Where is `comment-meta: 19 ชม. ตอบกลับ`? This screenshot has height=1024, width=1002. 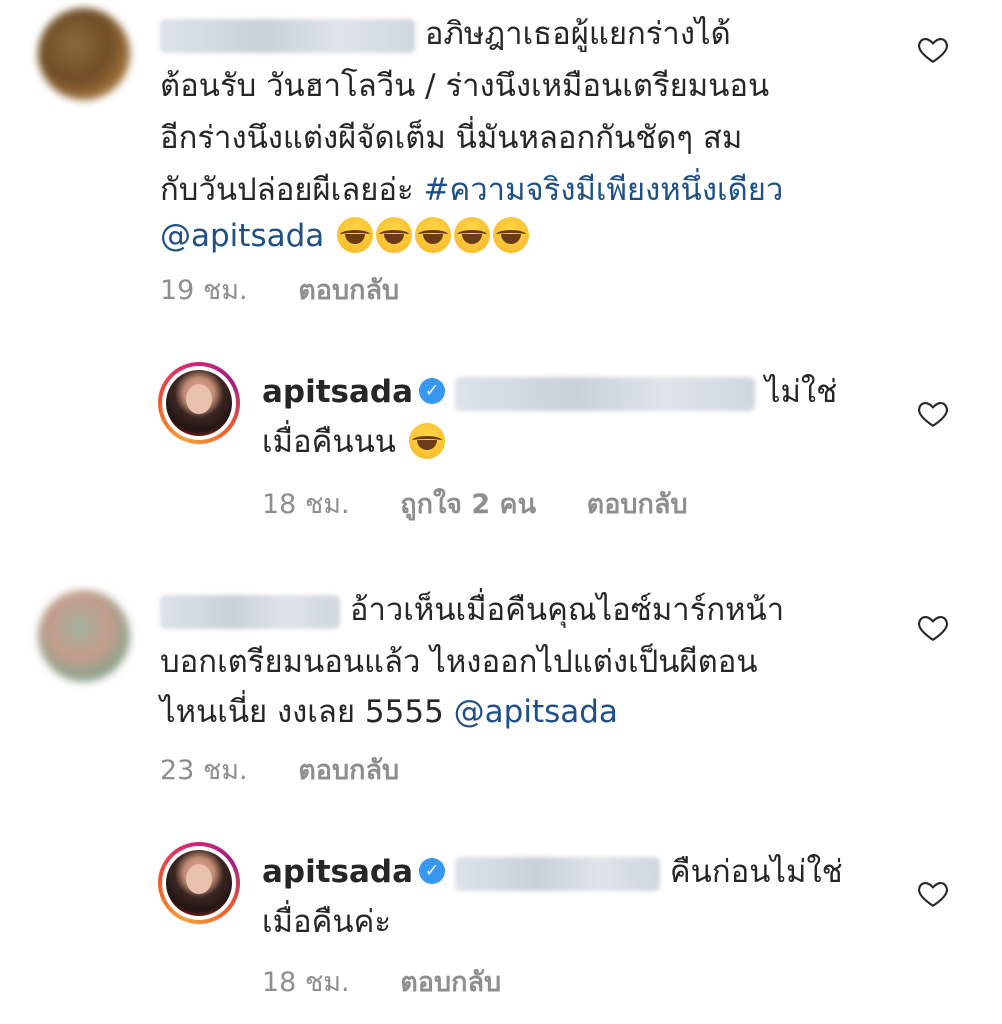 comment-meta: 19 ชม. ตอบกลับ is located at coordinates (300, 289).